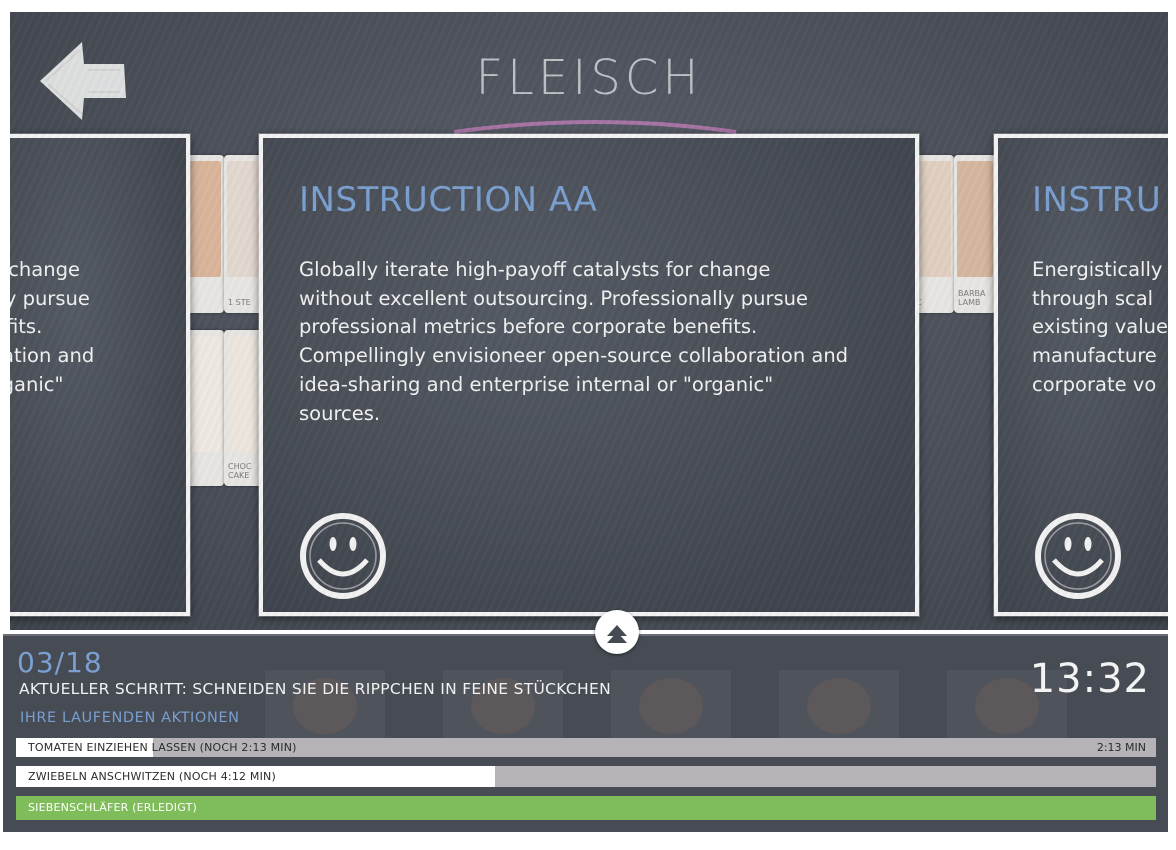 This screenshot has height=850, width=1176. What do you see at coordinates (1089, 679) in the screenshot?
I see `timer: 13:32` at bounding box center [1089, 679].